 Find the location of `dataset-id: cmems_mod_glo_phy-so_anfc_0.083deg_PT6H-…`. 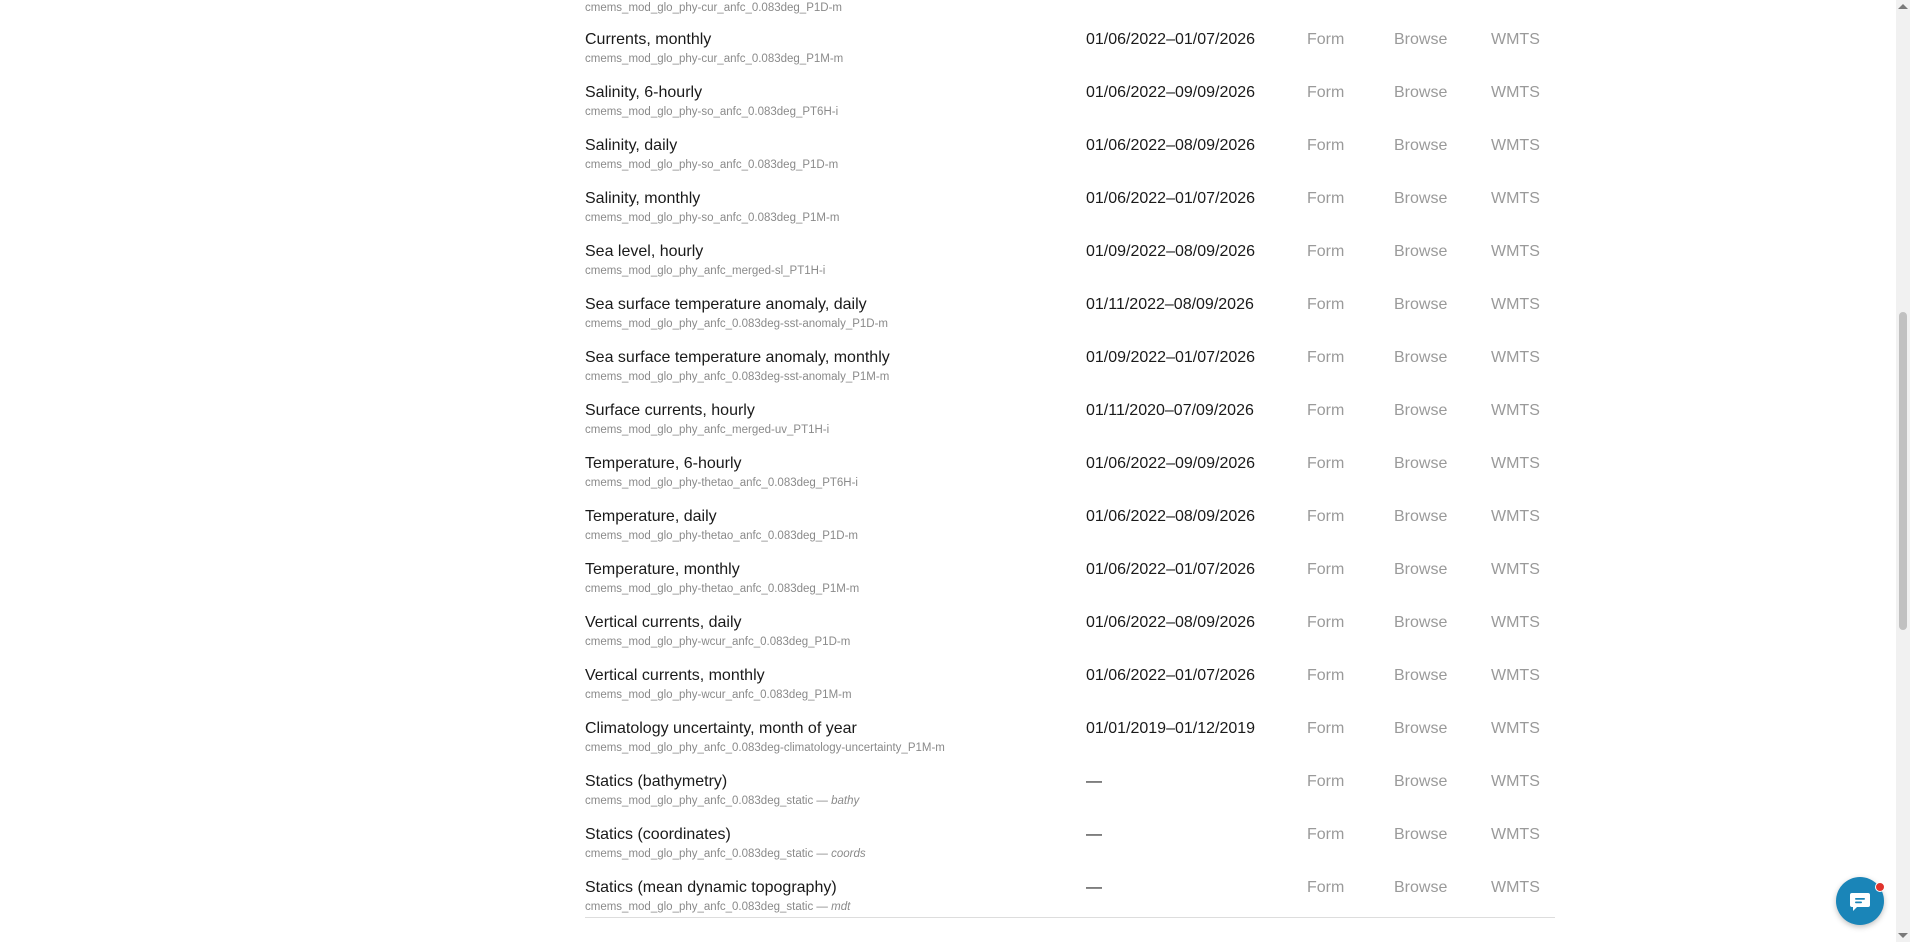

dataset-id: cmems_mod_glo_phy-so_anfc_0.083deg_PT6H-… is located at coordinates (711, 112).